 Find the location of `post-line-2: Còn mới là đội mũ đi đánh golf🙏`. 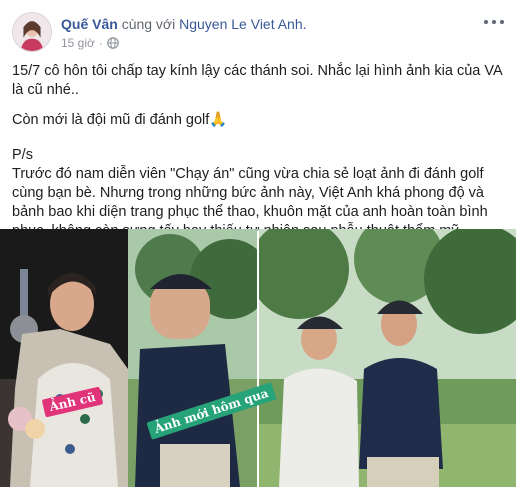

post-line-2: Còn mới là đội mũ đi đánh golf🙏 is located at coordinates (120, 120).